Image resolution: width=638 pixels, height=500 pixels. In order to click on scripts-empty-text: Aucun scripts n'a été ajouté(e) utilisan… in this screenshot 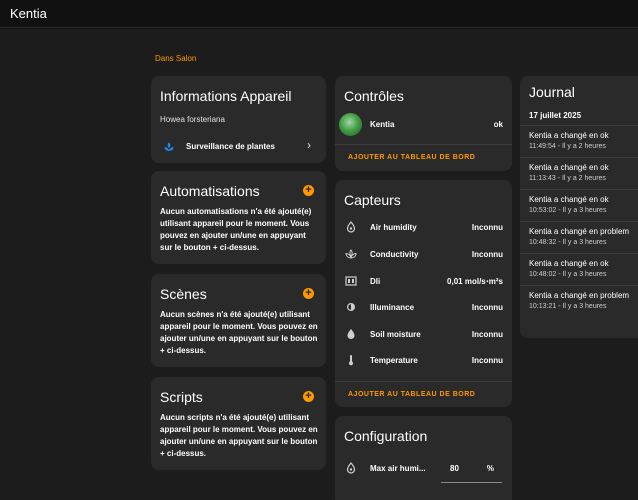, I will do `click(239, 435)`.